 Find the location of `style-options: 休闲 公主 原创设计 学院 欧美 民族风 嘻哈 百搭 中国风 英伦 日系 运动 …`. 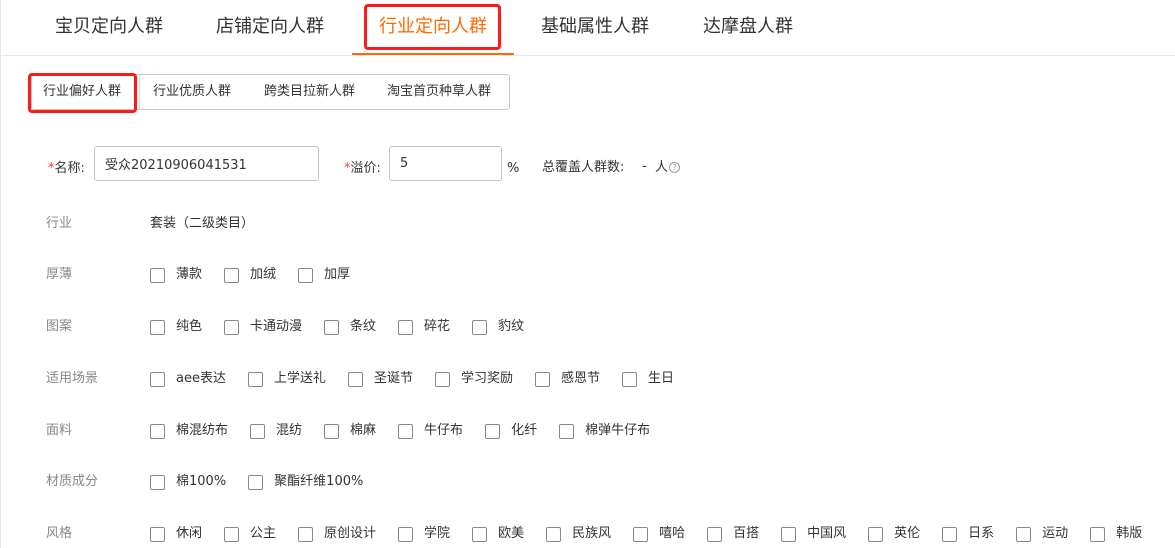

style-options: 休闲 公主 原创设计 学院 欧美 民族风 嘻哈 百搭 中国风 英伦 日系 运动 … is located at coordinates (660, 534).